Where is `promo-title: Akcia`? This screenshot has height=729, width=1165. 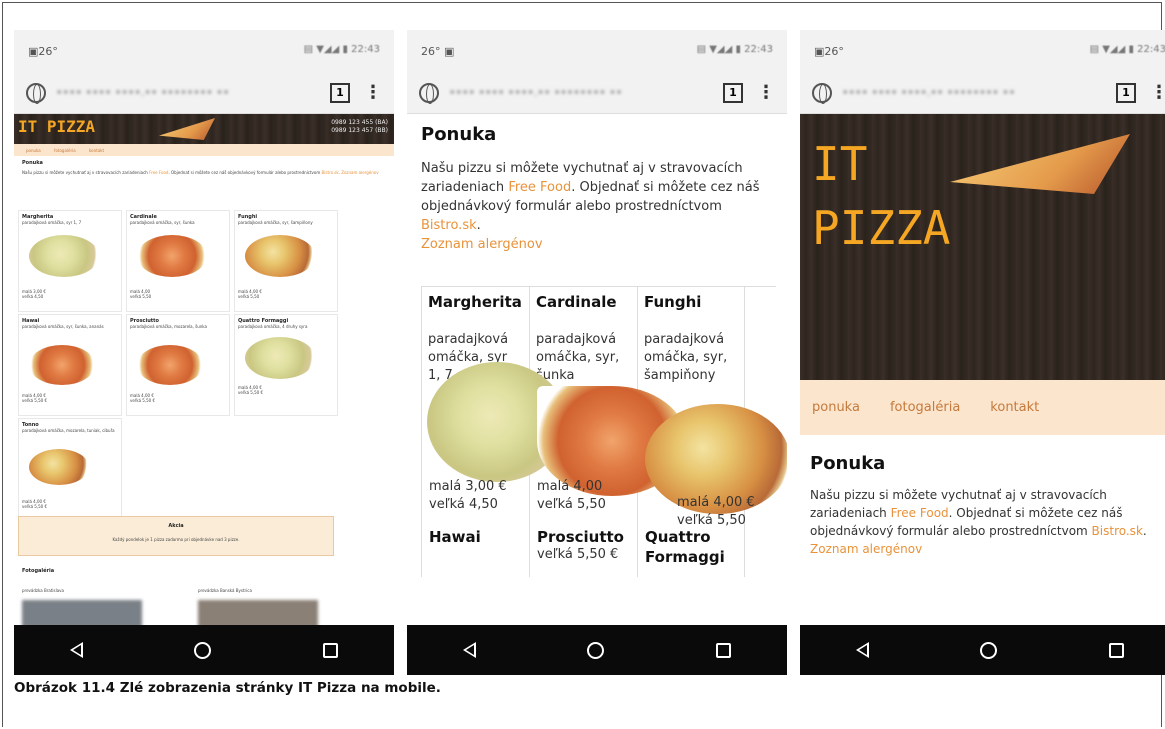 promo-title: Akcia is located at coordinates (176, 526).